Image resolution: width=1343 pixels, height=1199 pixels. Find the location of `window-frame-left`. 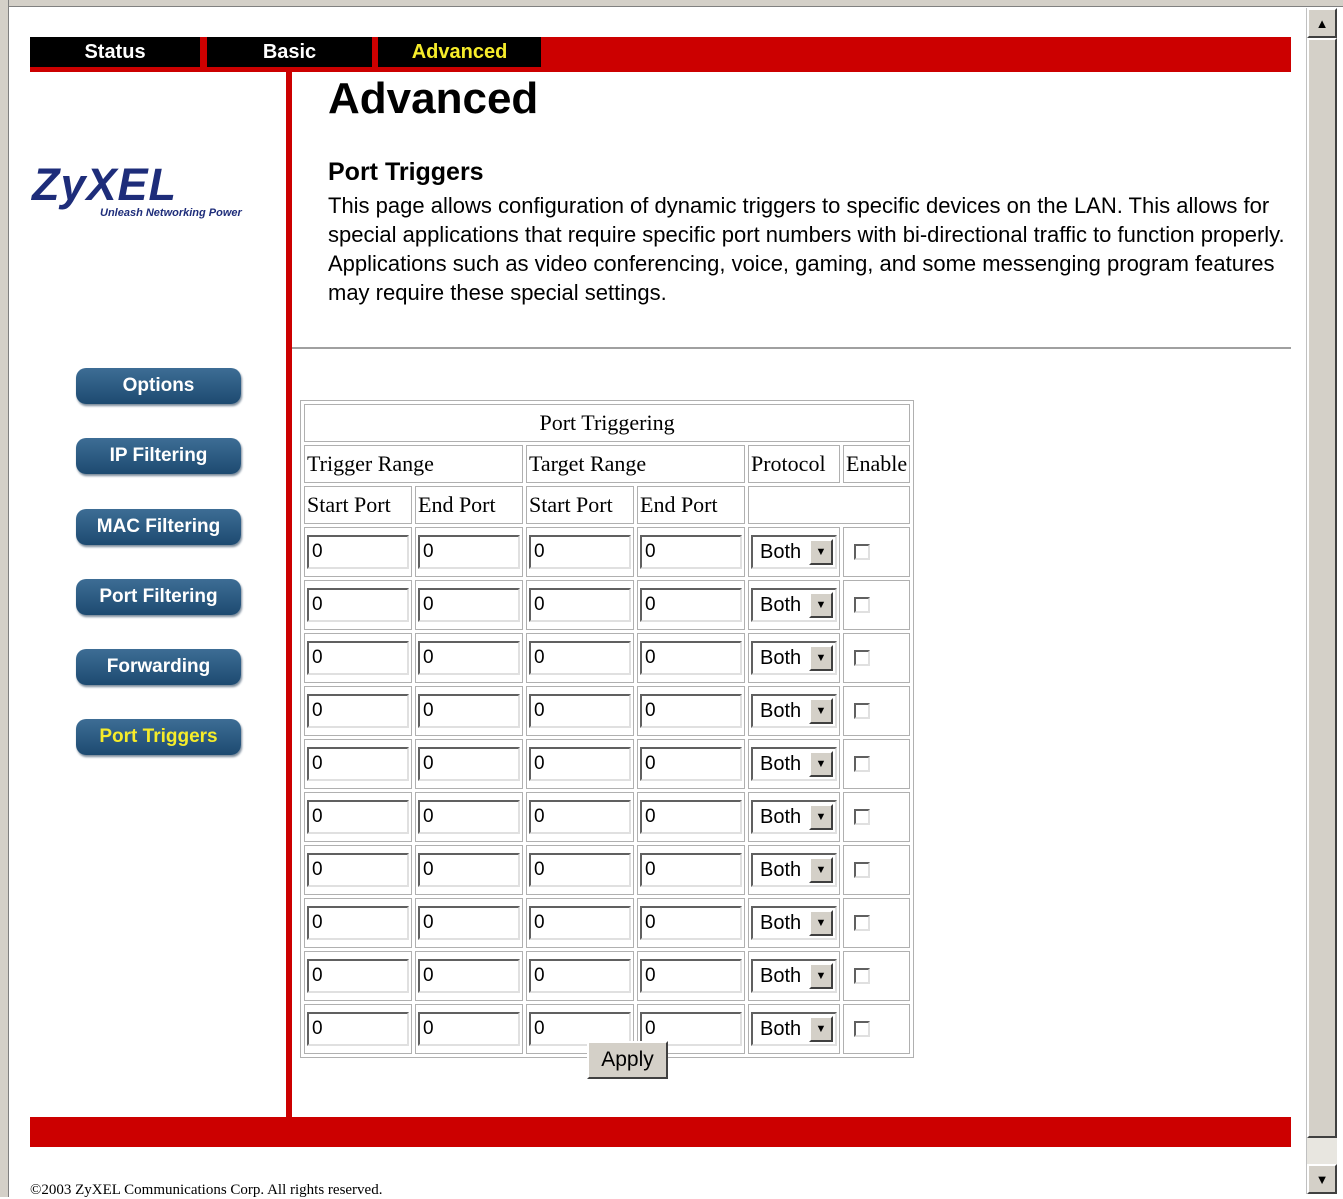

window-frame-left is located at coordinates (4, 598).